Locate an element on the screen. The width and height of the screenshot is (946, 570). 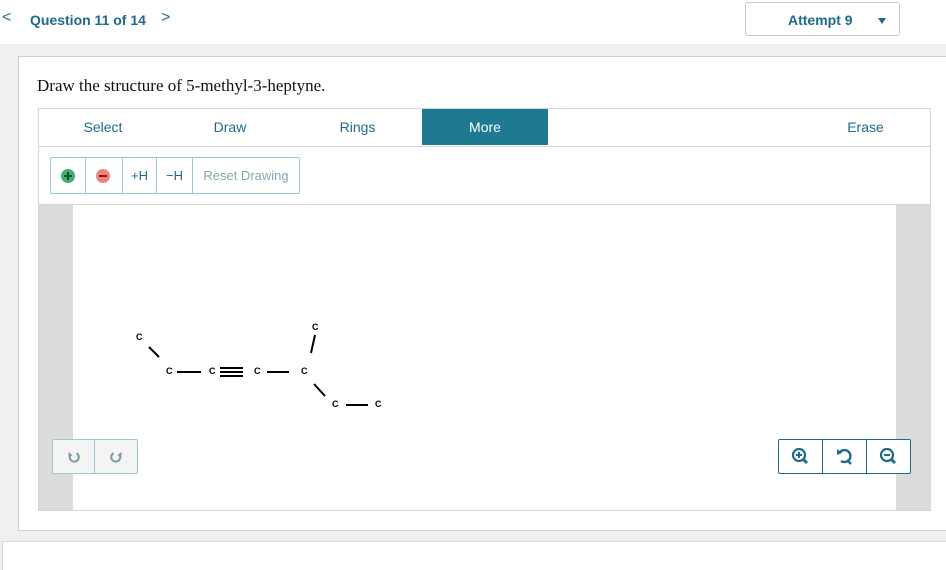
add-hydrogen-button: +H is located at coordinates (140, 175).